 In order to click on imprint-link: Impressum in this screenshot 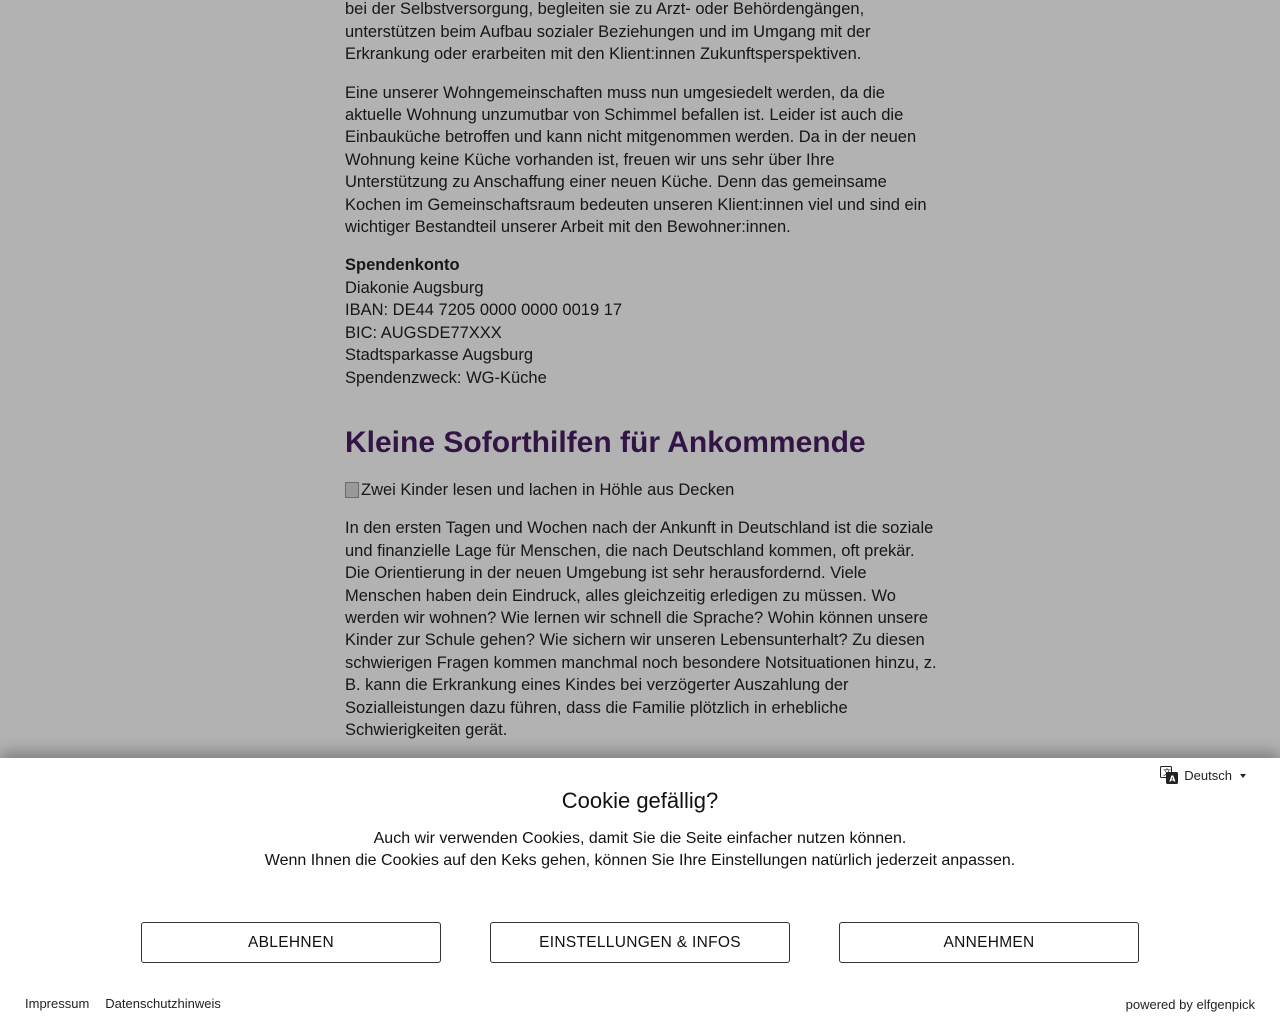, I will do `click(57, 1003)`.